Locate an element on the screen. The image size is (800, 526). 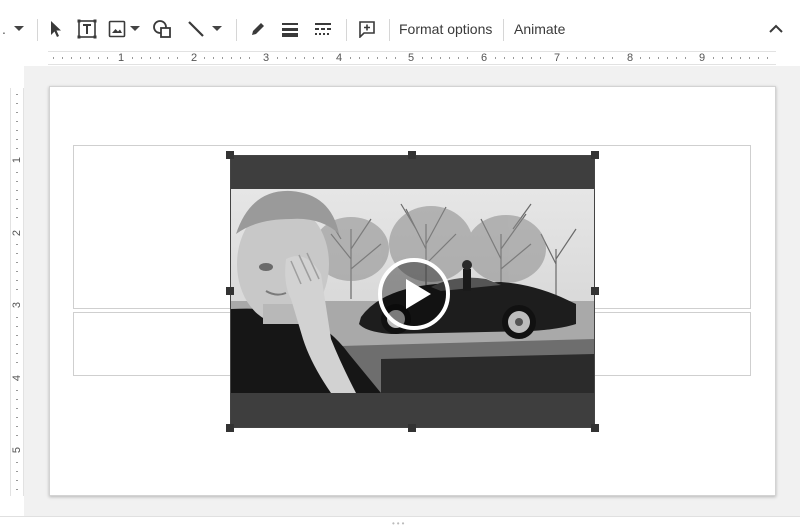
toolbar: . Format options Animate is located at coordinates (400, 29).